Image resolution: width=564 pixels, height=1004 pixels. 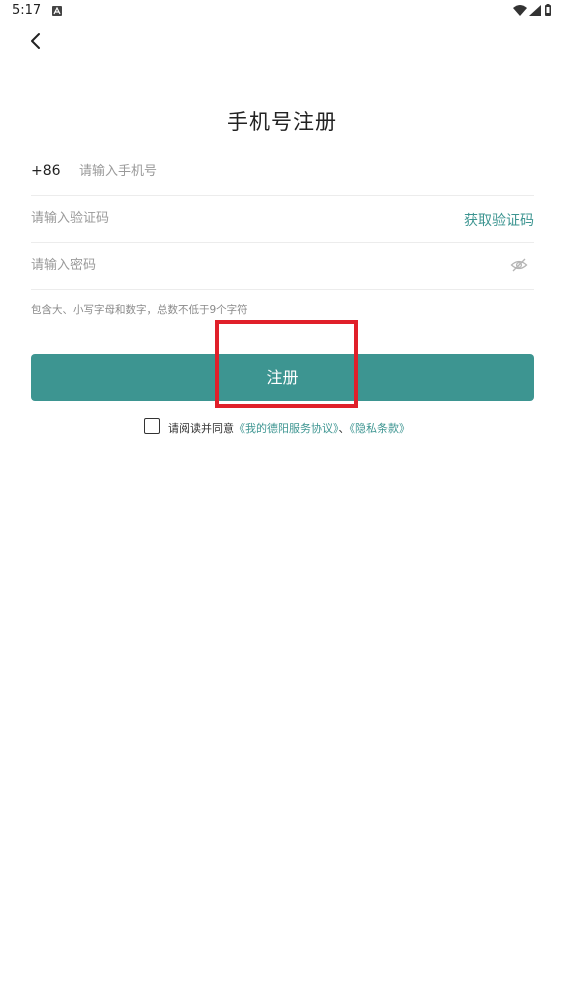 What do you see at coordinates (282, 122) in the screenshot?
I see `page-title: 手机号注册` at bounding box center [282, 122].